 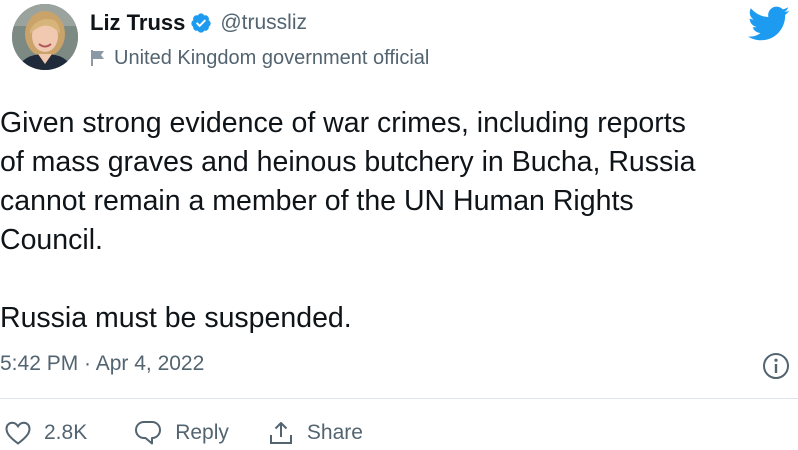 I want to click on reply-button: Reply, so click(x=181, y=433).